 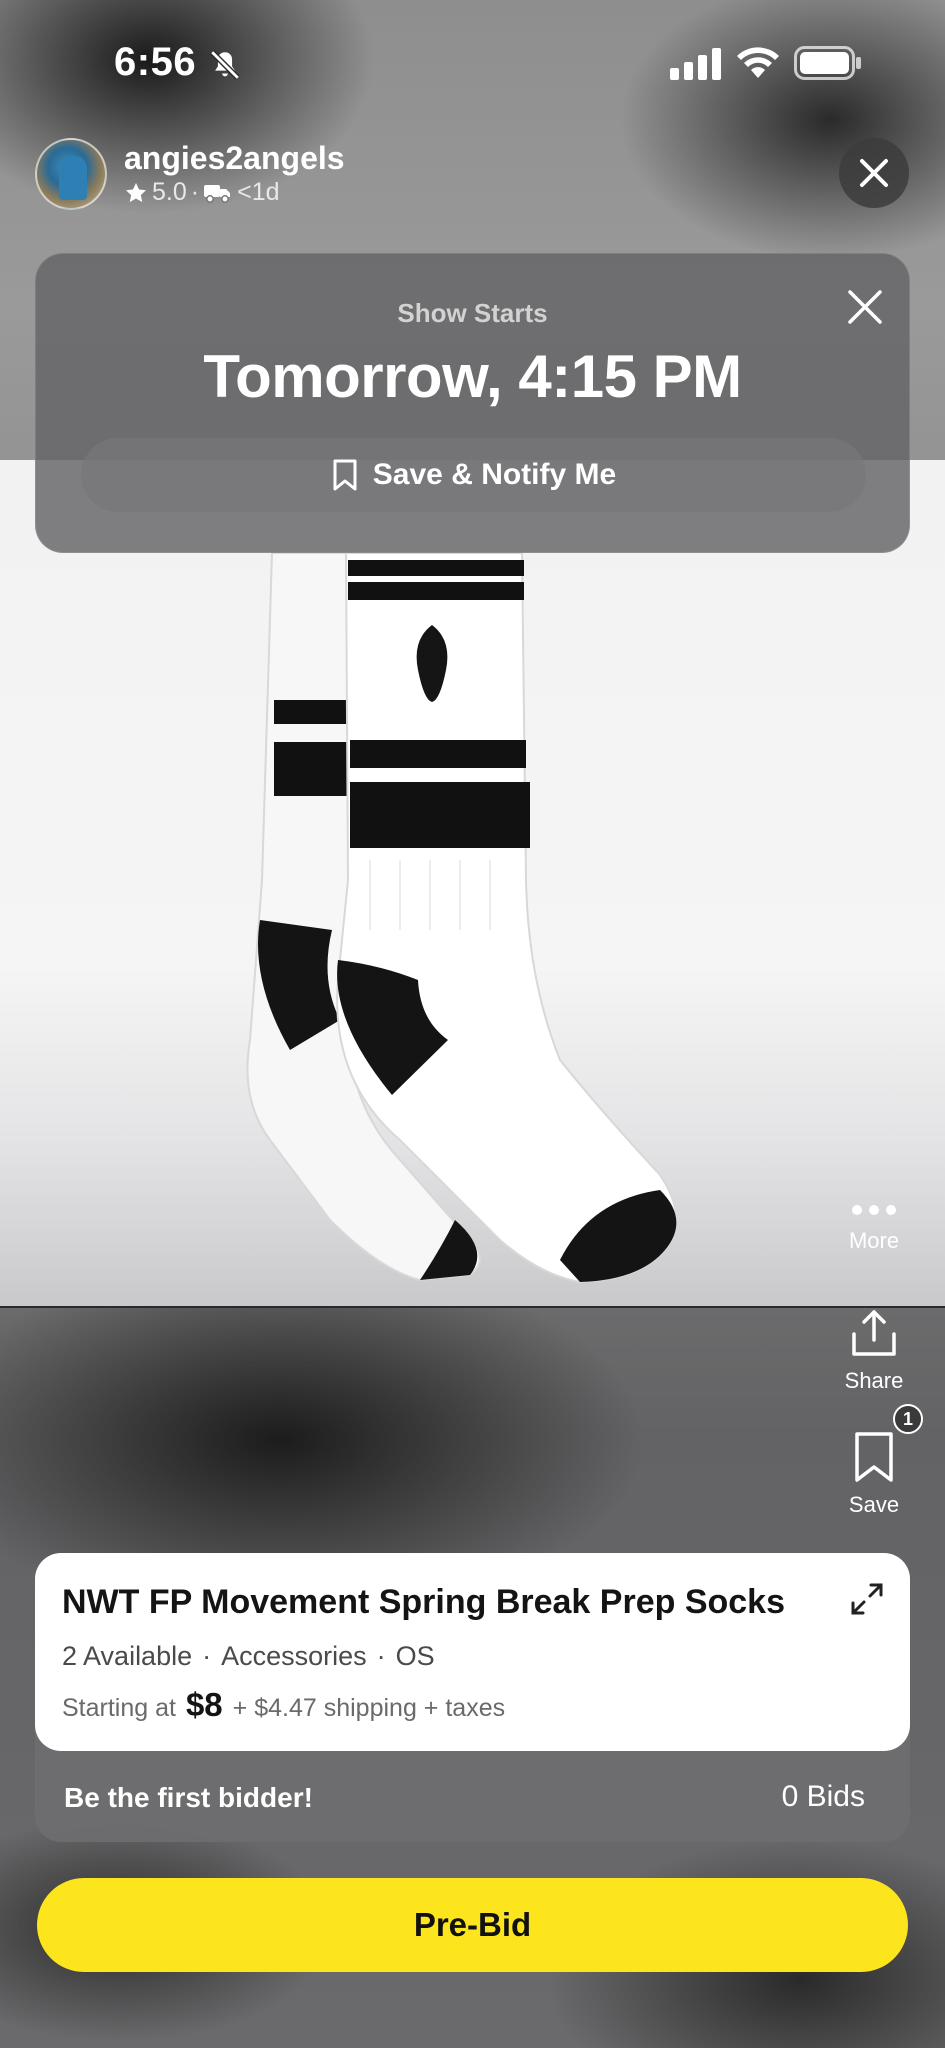 What do you see at coordinates (908, 1419) in the screenshot?
I see `save-count-badge: 1` at bounding box center [908, 1419].